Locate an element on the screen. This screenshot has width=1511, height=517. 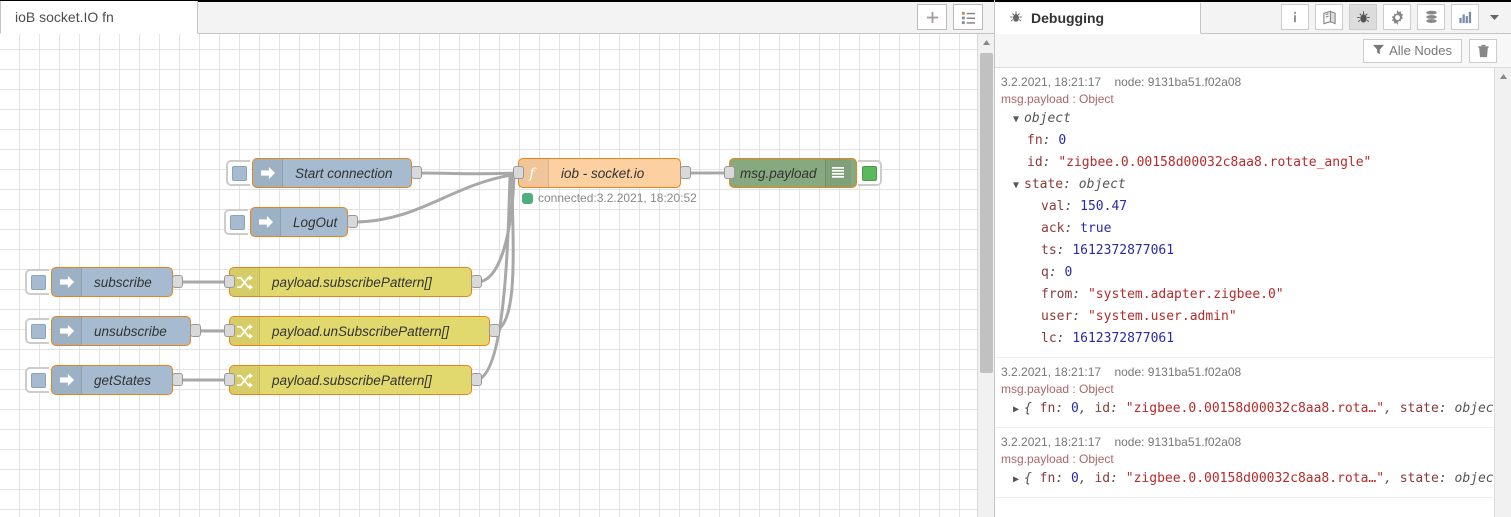
inject-button-logout is located at coordinates (236, 222).